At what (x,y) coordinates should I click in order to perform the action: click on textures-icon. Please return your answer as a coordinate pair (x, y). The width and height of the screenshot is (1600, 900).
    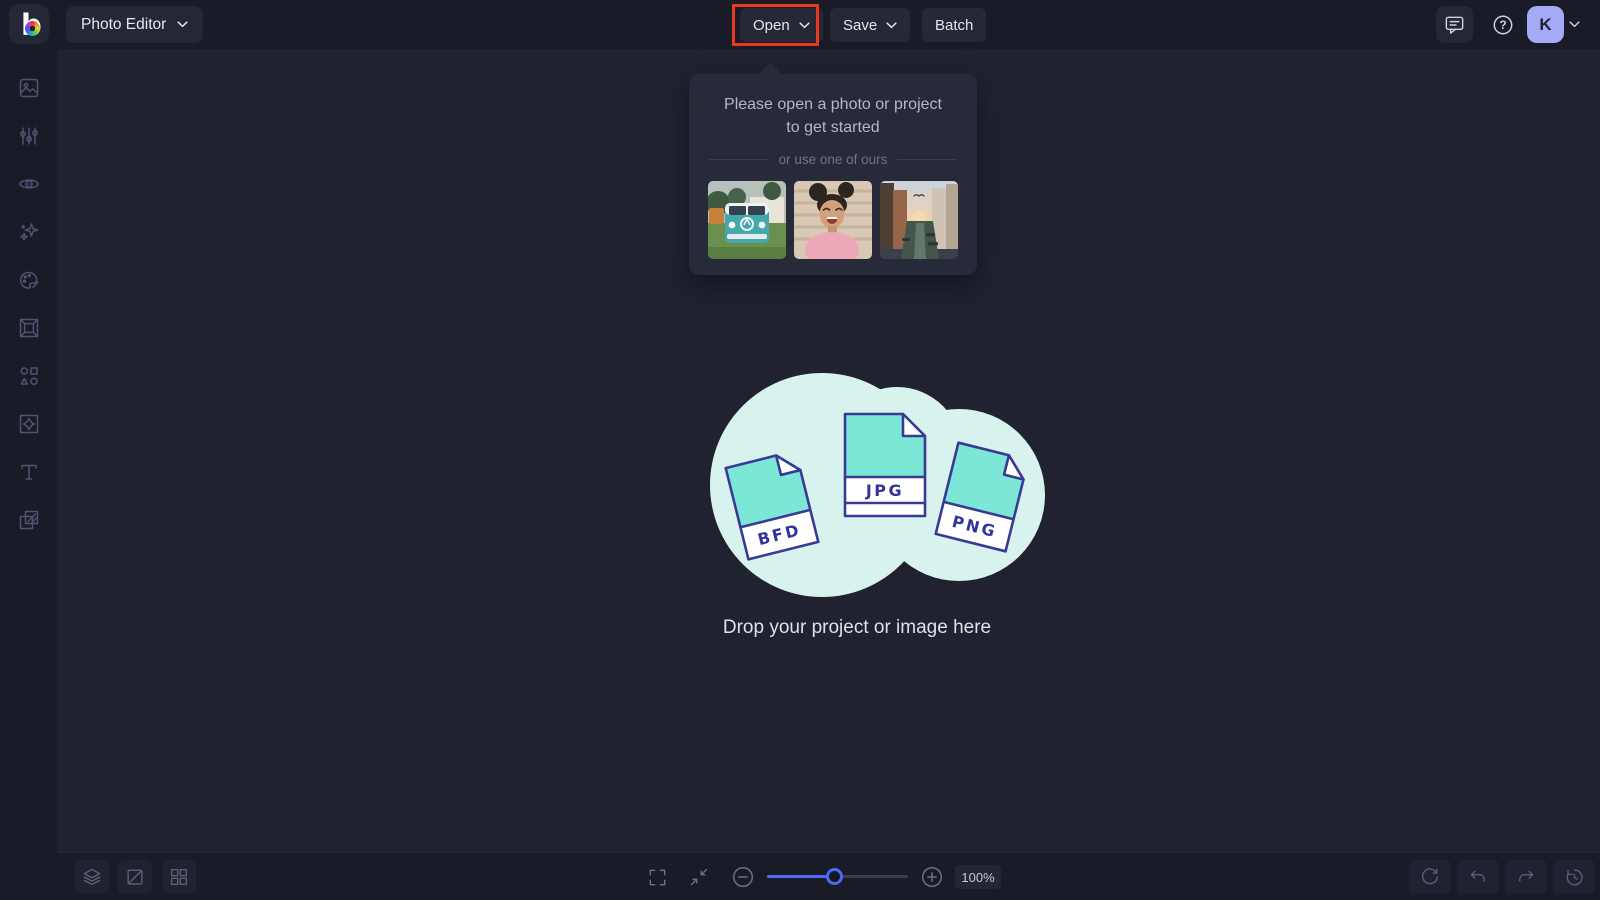
    Looking at the image, I should click on (28, 520).